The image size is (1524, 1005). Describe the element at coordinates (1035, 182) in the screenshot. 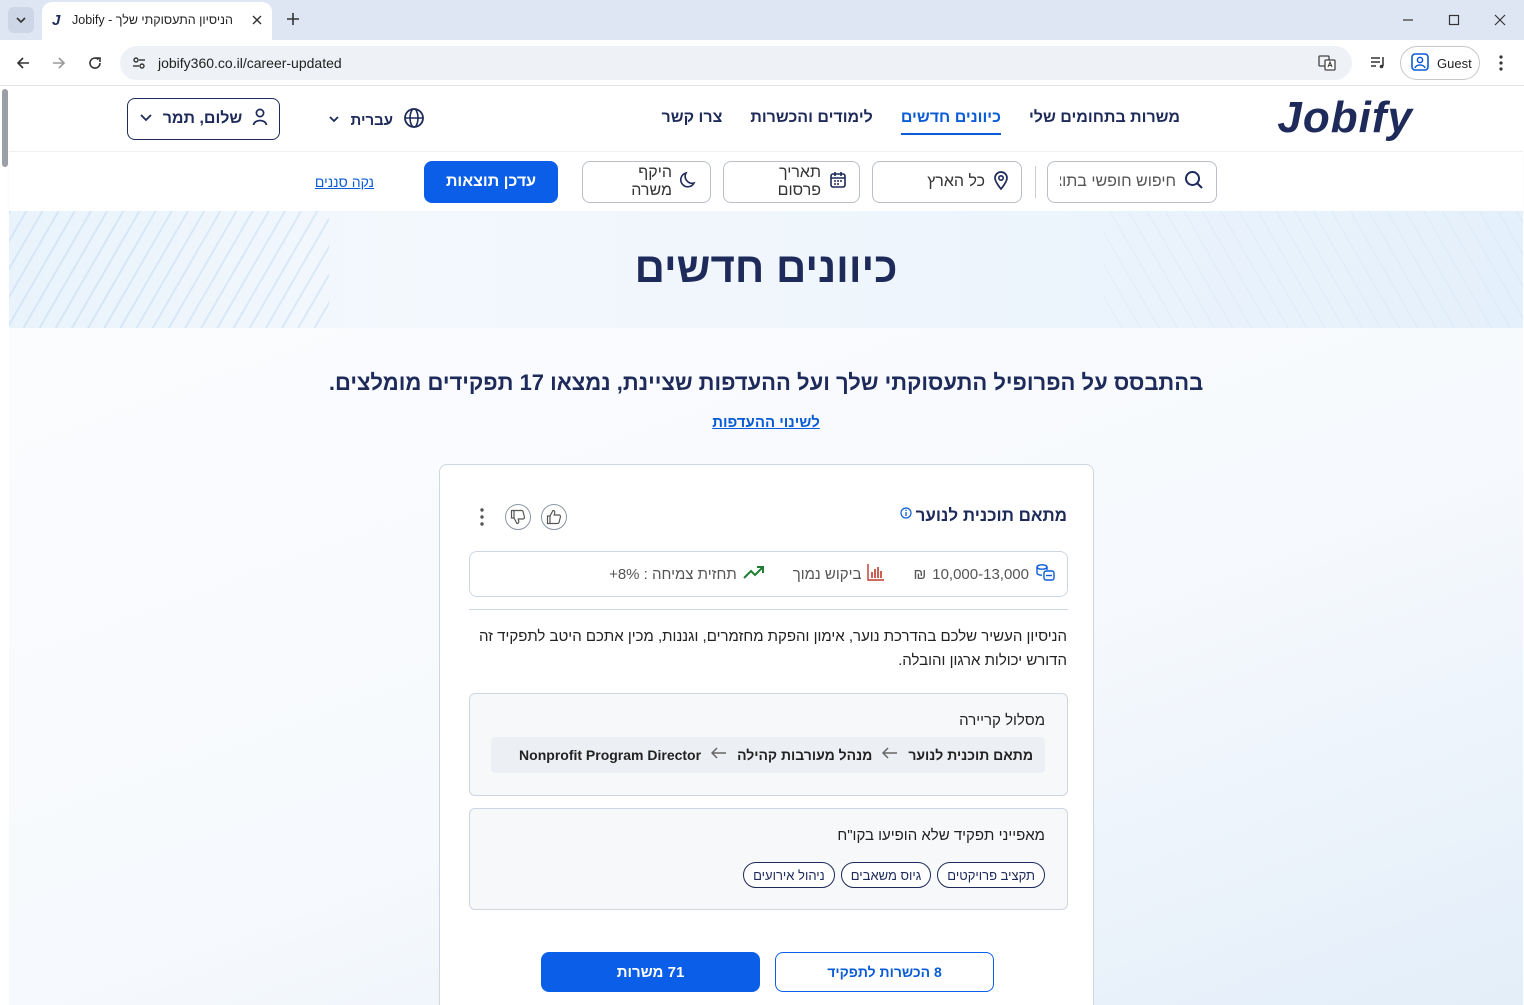

I see `filter-divider` at that location.